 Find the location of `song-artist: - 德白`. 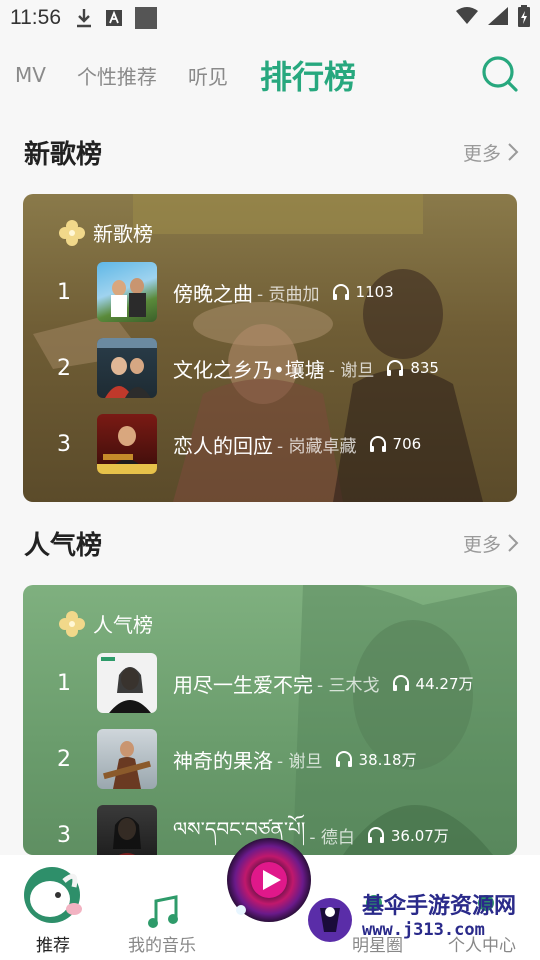

song-artist: - 德白 is located at coordinates (332, 837).